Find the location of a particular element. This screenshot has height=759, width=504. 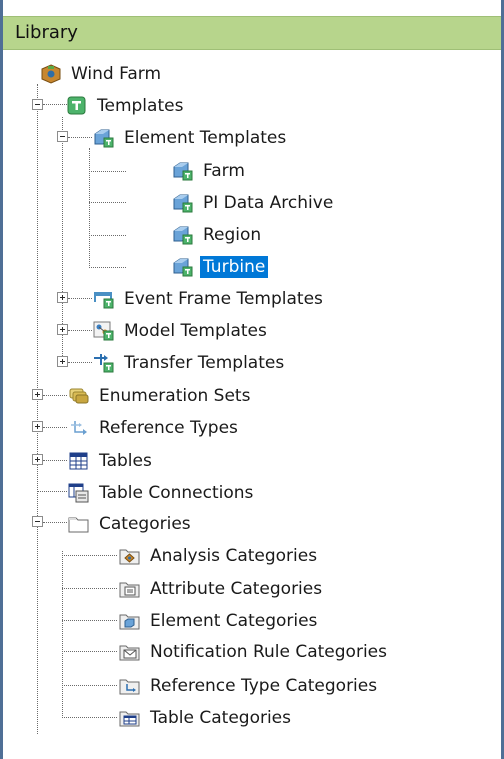

tree-node-label: Attribute Categories is located at coordinates (236, 589).